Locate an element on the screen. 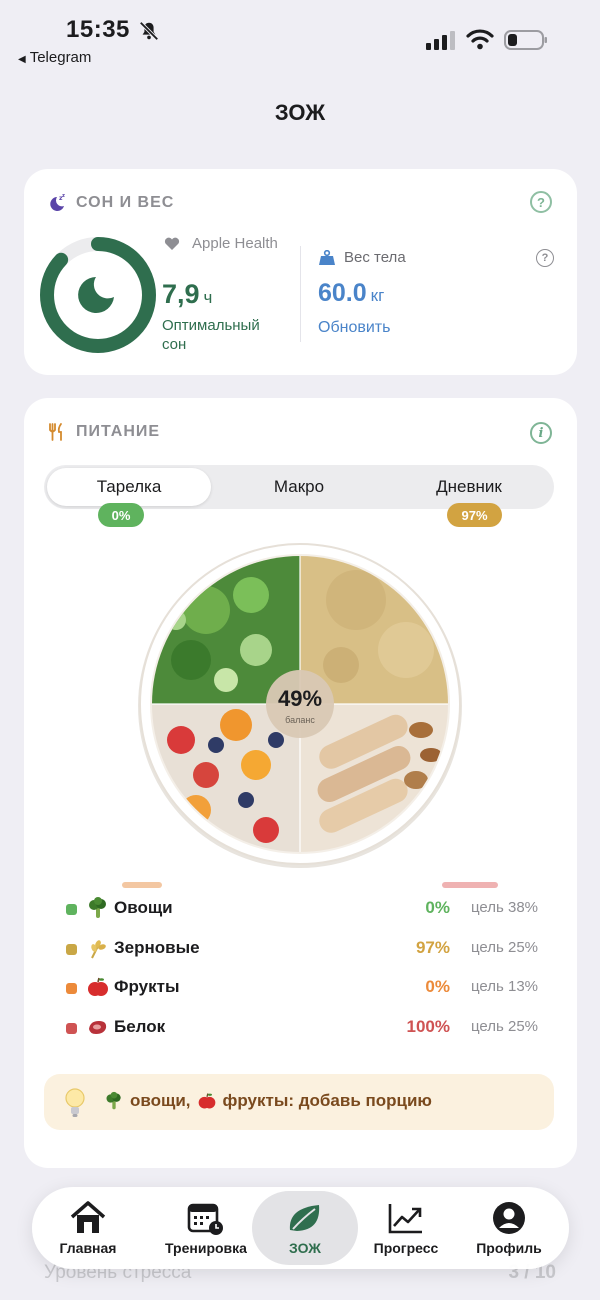 The image size is (600, 1300). nutrition-section-header: ПИТАНИЕ is located at coordinates (103, 432).